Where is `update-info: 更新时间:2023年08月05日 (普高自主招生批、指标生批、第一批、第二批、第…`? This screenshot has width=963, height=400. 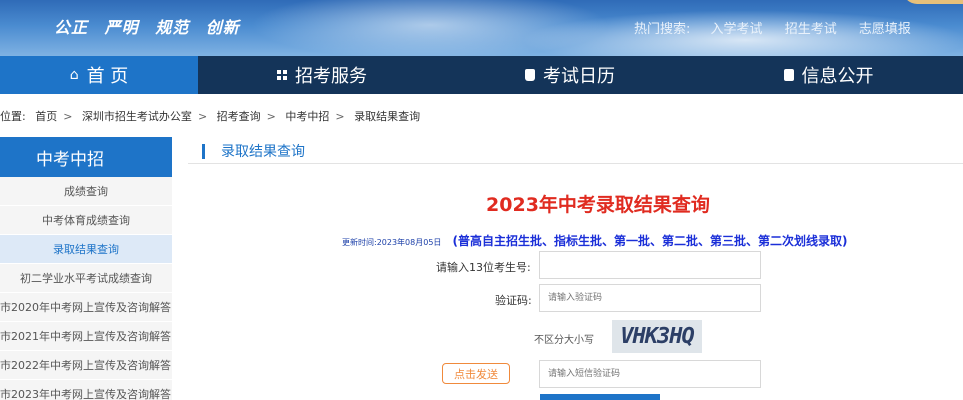 update-info: 更新时间:2023年08月05日 (普高自主招生批、指标生批、第一批、第二批、第… is located at coordinates (595, 239).